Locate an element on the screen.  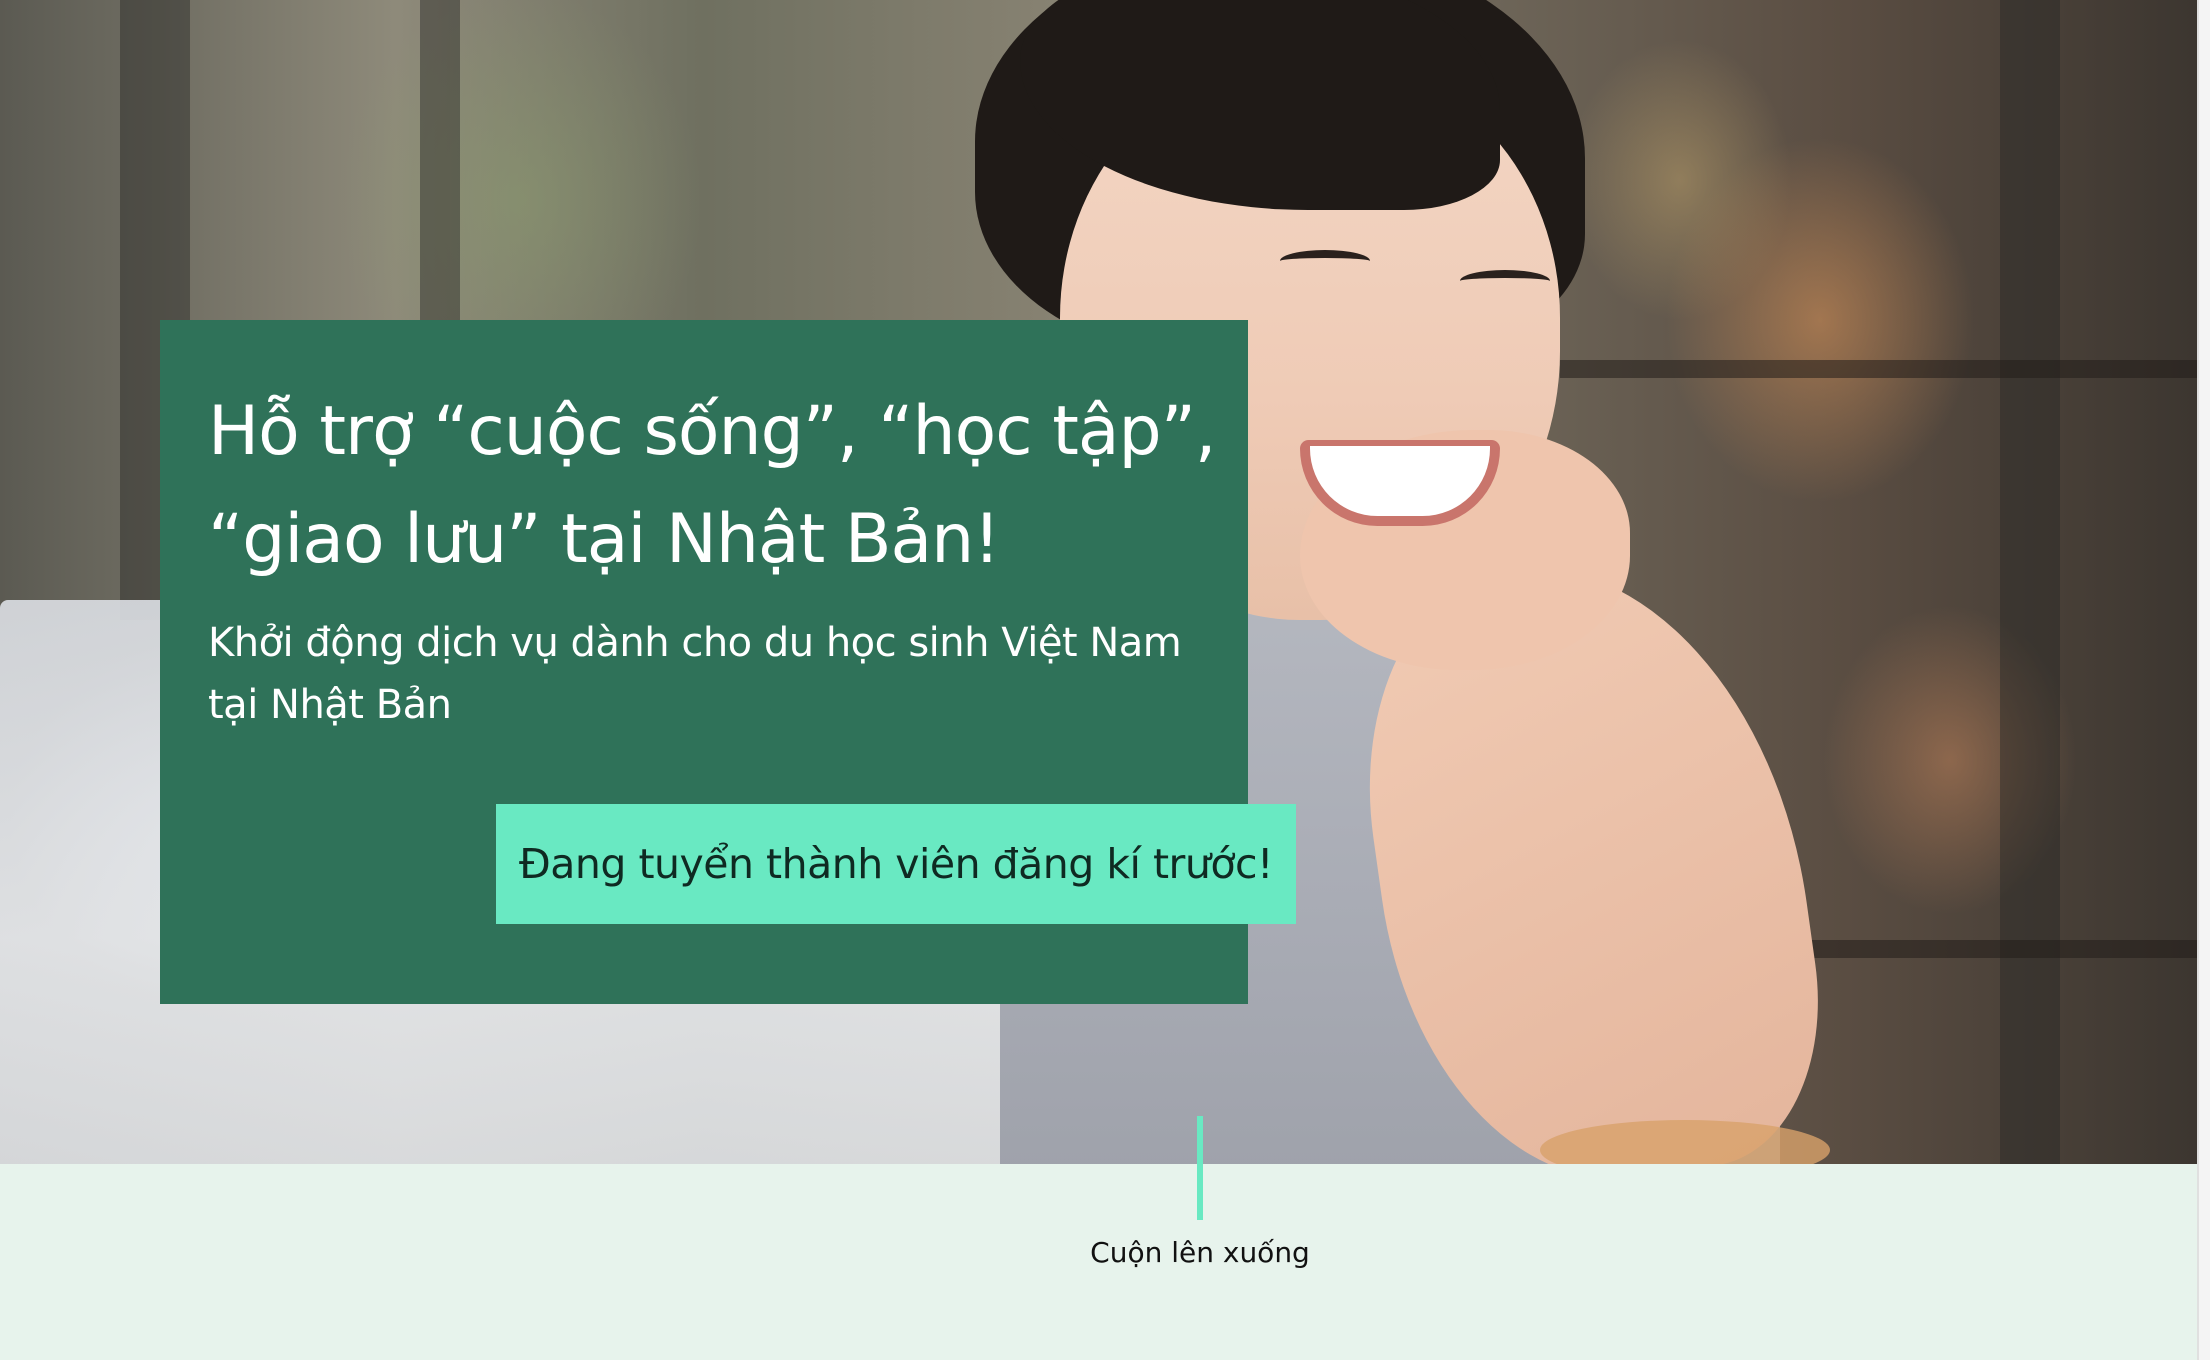
window-edge-strip is located at coordinates (2203, 680).